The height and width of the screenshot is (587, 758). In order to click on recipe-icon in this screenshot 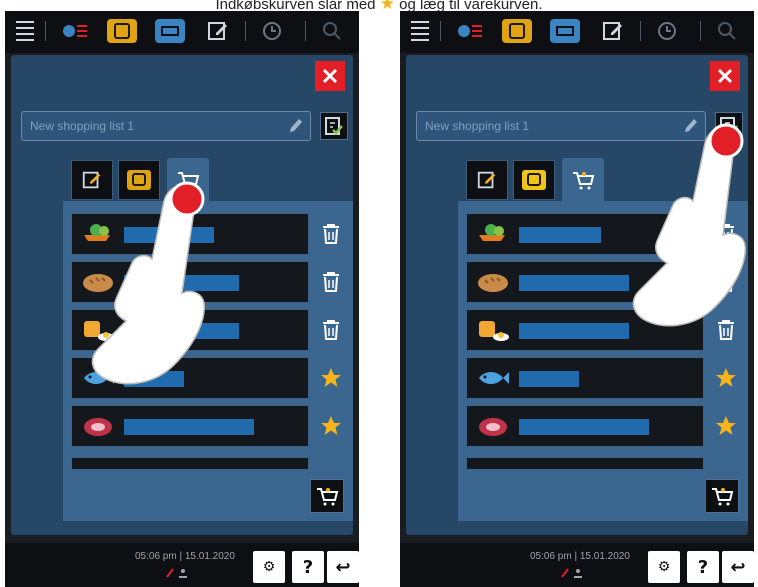, I will do `click(534, 180)`.